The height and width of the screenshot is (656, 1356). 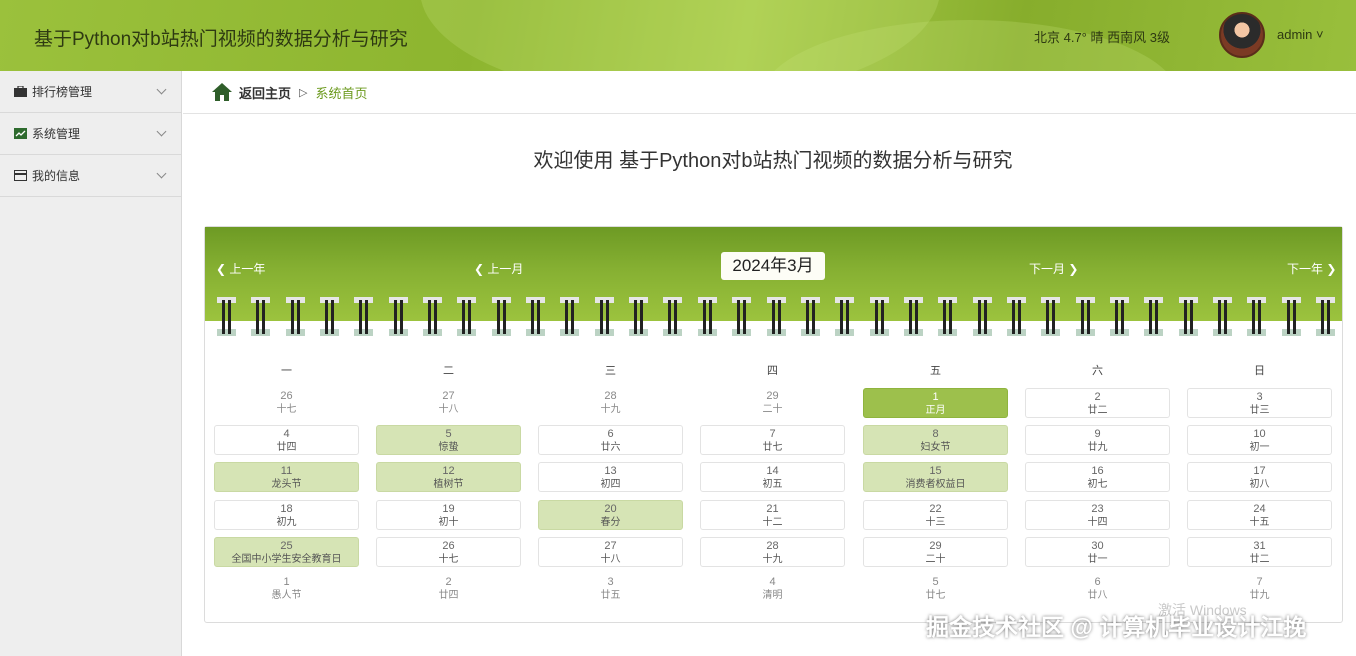 I want to click on card-icon, so click(x=20, y=175).